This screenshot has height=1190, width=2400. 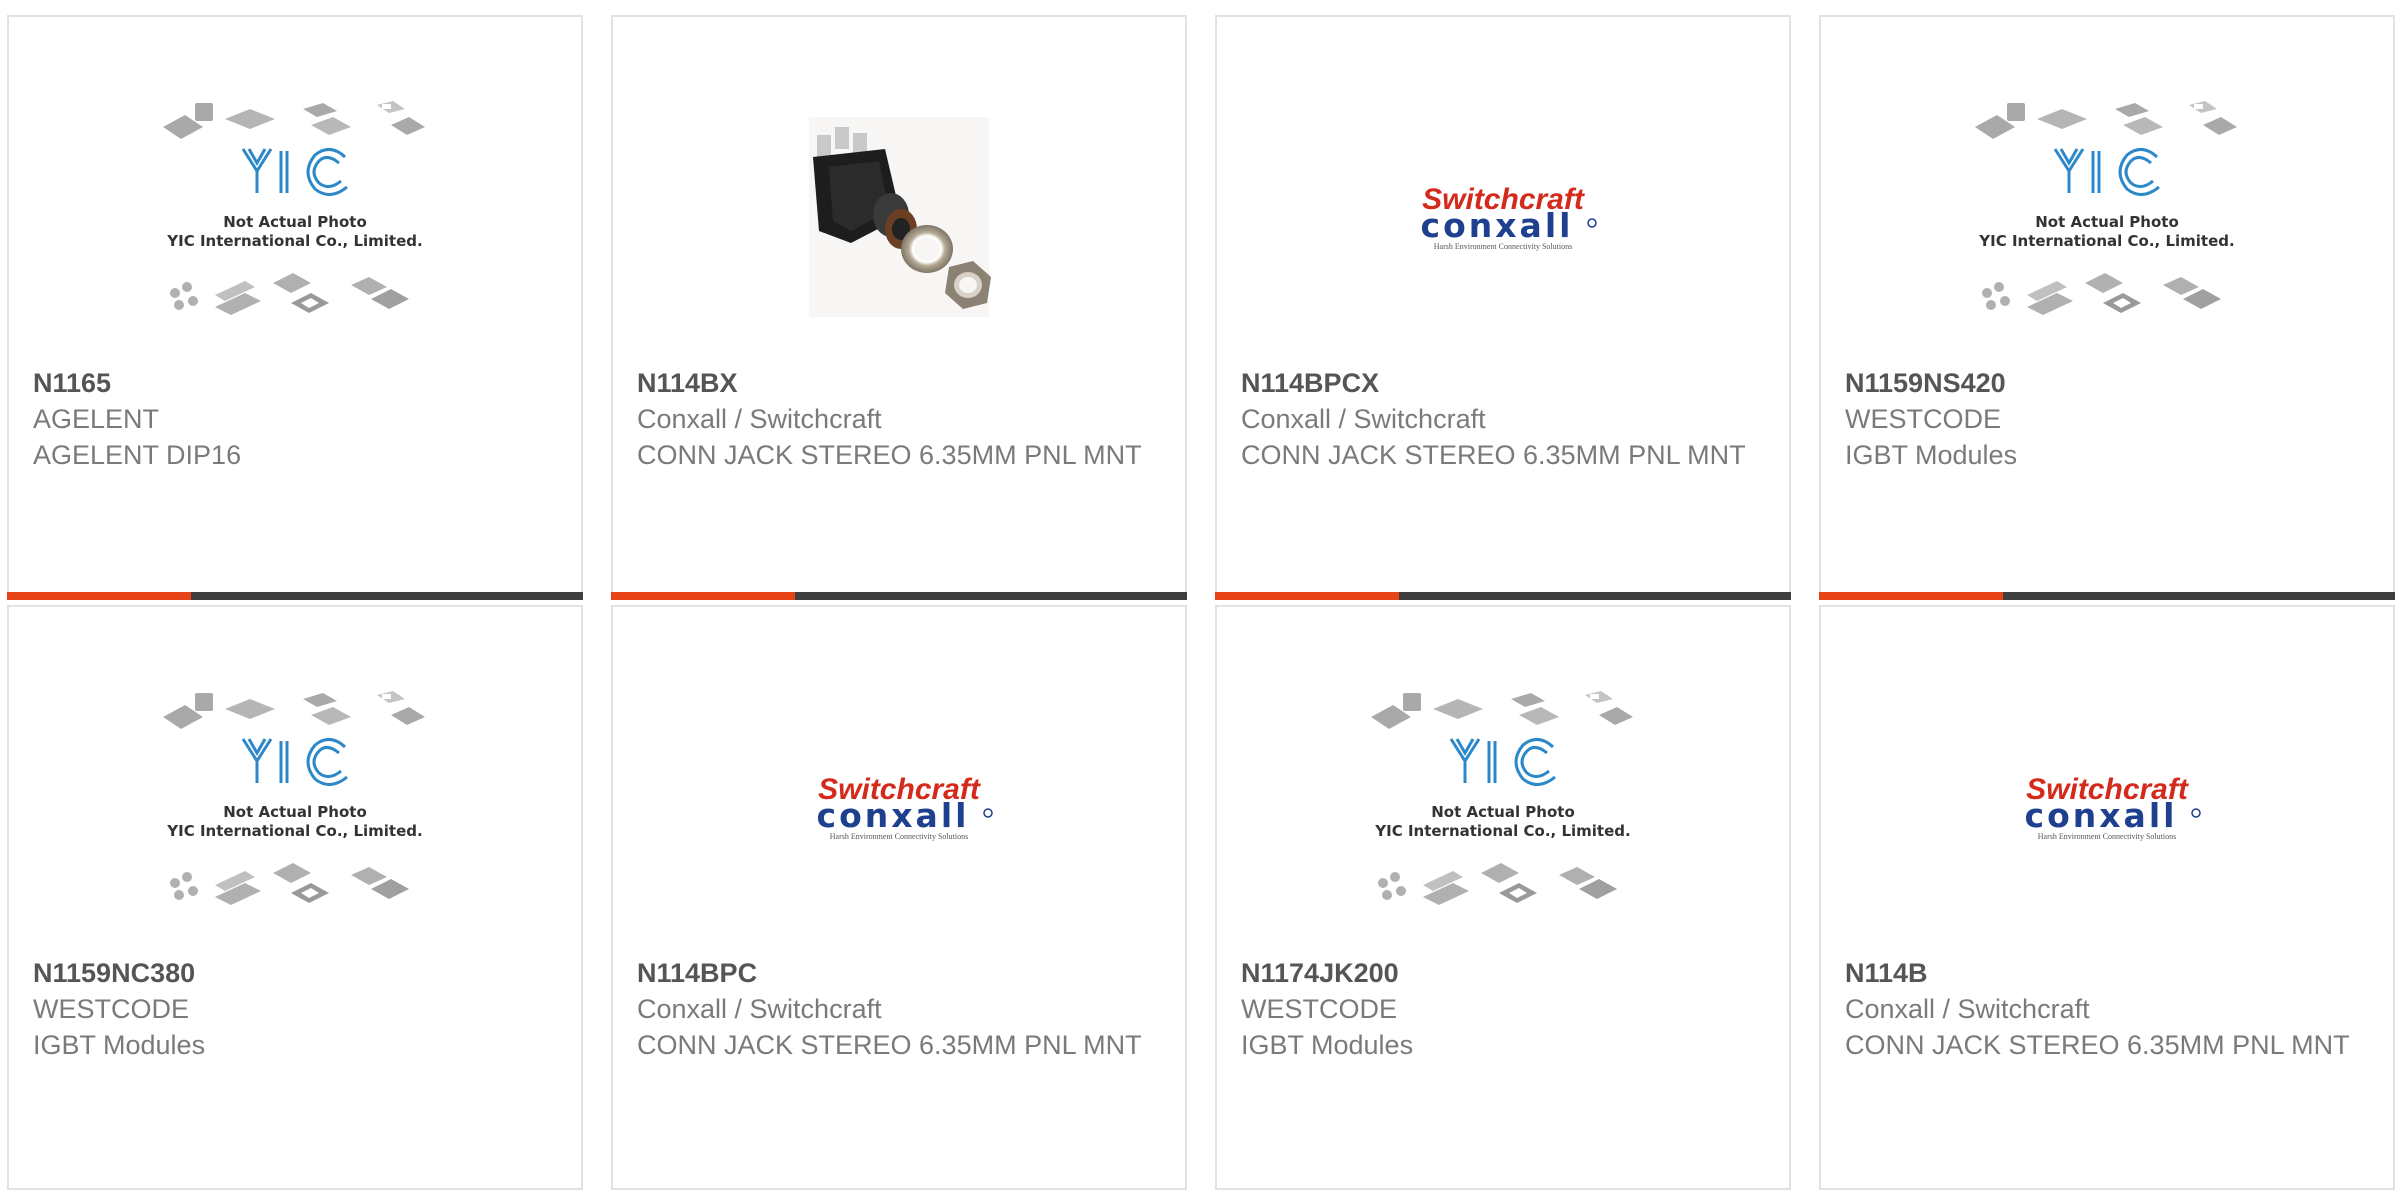 What do you see at coordinates (1505, 973) in the screenshot?
I see `part-number: N1174JK200` at bounding box center [1505, 973].